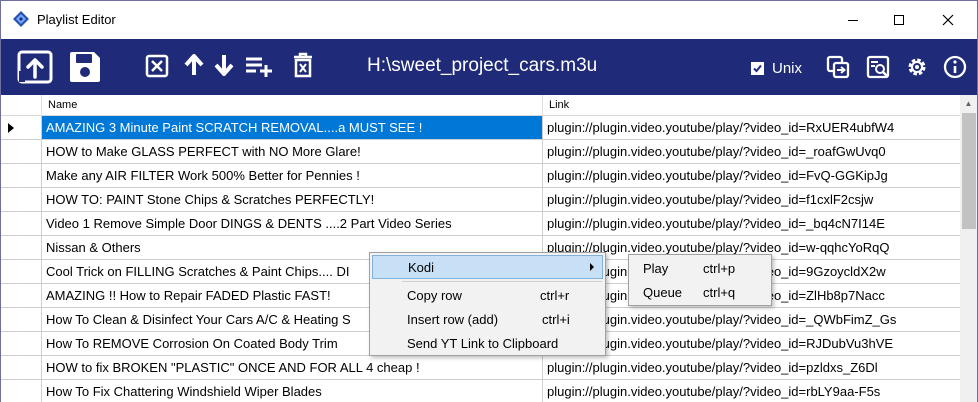 This screenshot has height=402, width=978. Describe the element at coordinates (434, 295) in the screenshot. I see `menu-item-label: Copy row` at that location.